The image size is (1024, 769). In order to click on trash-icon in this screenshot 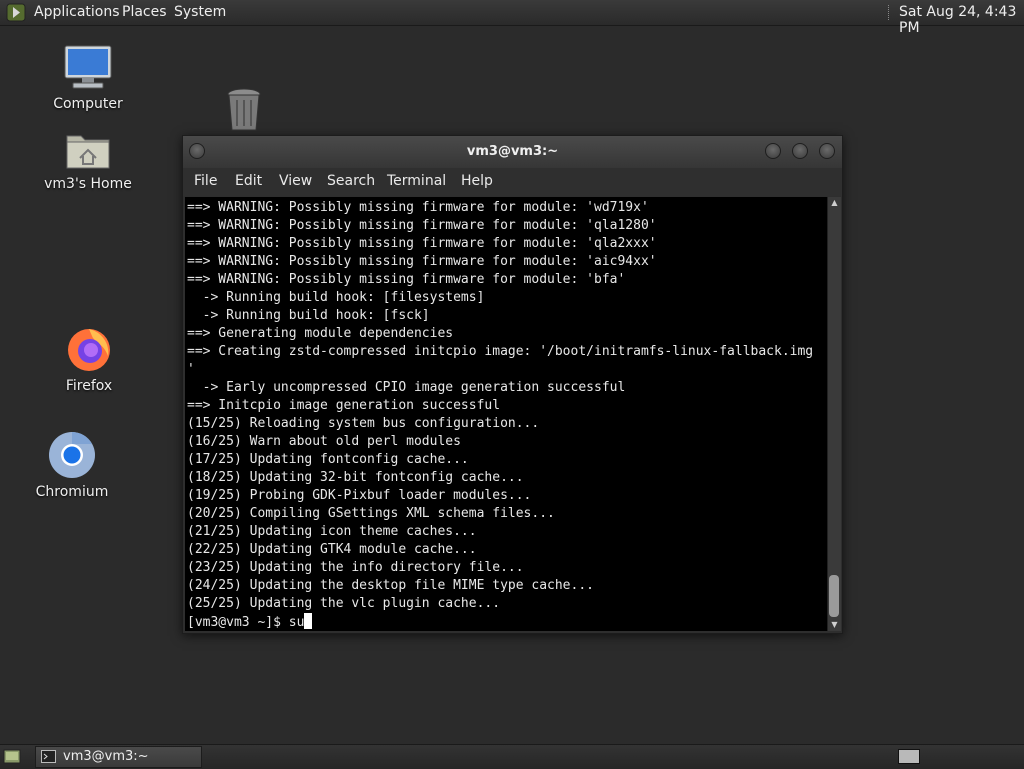, I will do `click(244, 109)`.